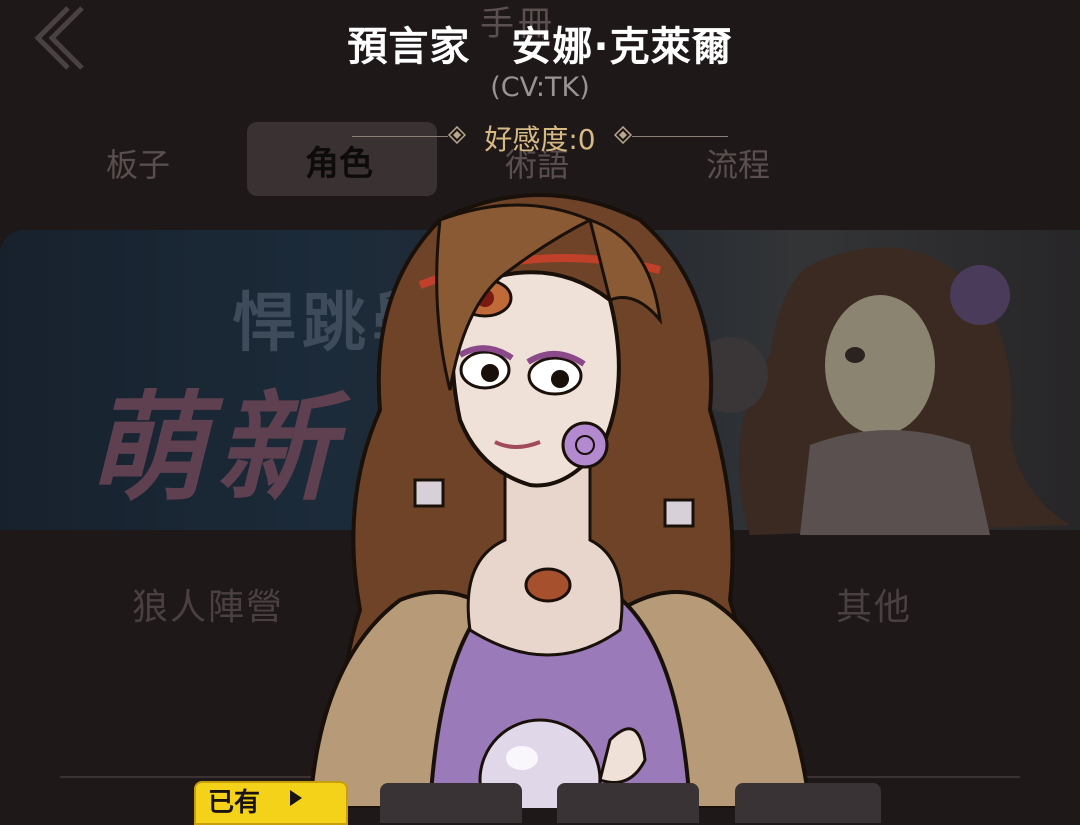 Image resolution: width=1080 pixels, height=825 pixels. What do you see at coordinates (623, 135) in the screenshot?
I see `diamond-icon` at bounding box center [623, 135].